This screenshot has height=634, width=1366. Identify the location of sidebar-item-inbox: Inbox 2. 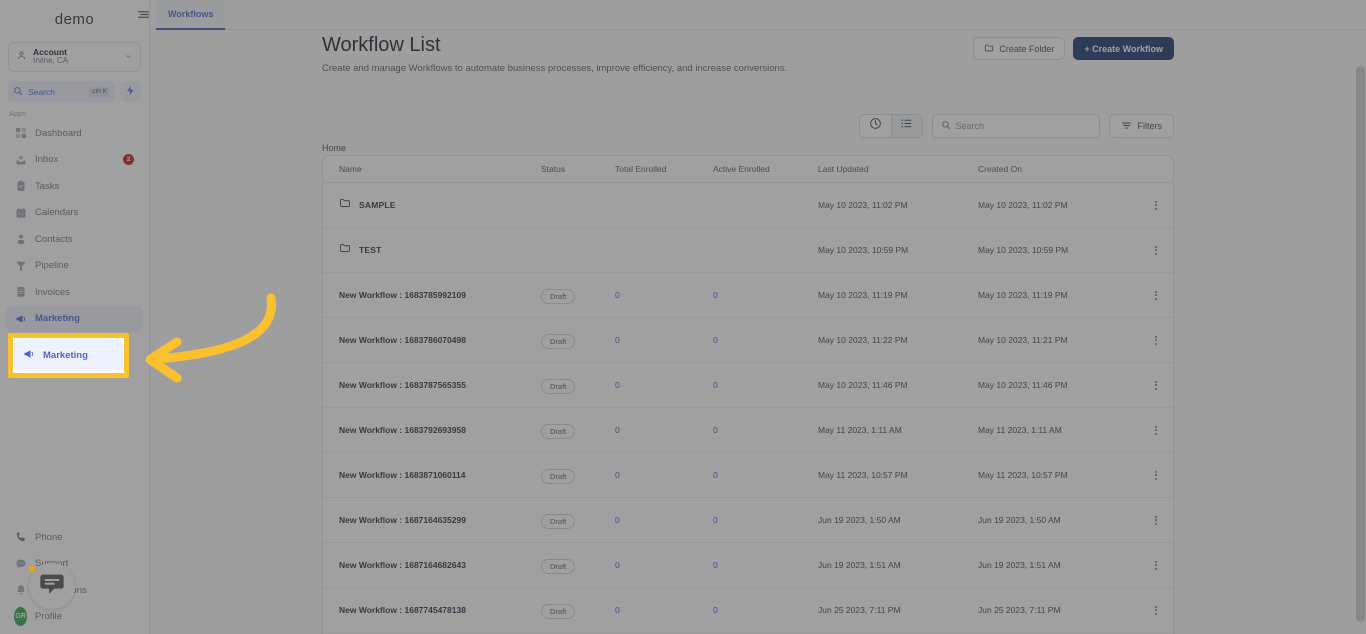
(74, 160).